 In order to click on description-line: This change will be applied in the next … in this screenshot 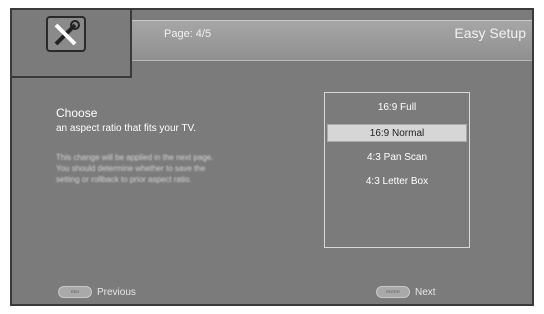, I will do `click(135, 157)`.